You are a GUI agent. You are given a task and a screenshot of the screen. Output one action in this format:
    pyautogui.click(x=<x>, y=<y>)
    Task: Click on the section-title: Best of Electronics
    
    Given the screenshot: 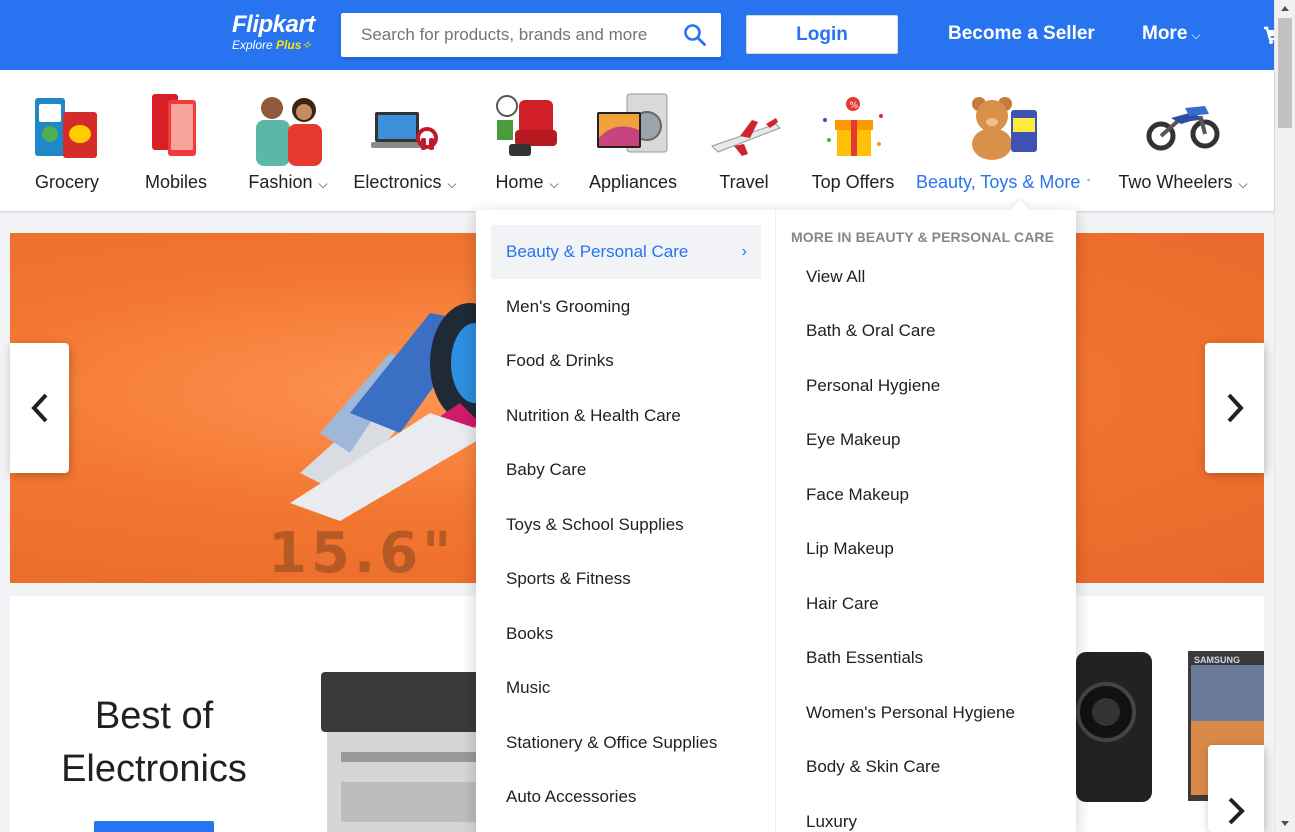 What is the action you would take?
    pyautogui.click(x=154, y=743)
    